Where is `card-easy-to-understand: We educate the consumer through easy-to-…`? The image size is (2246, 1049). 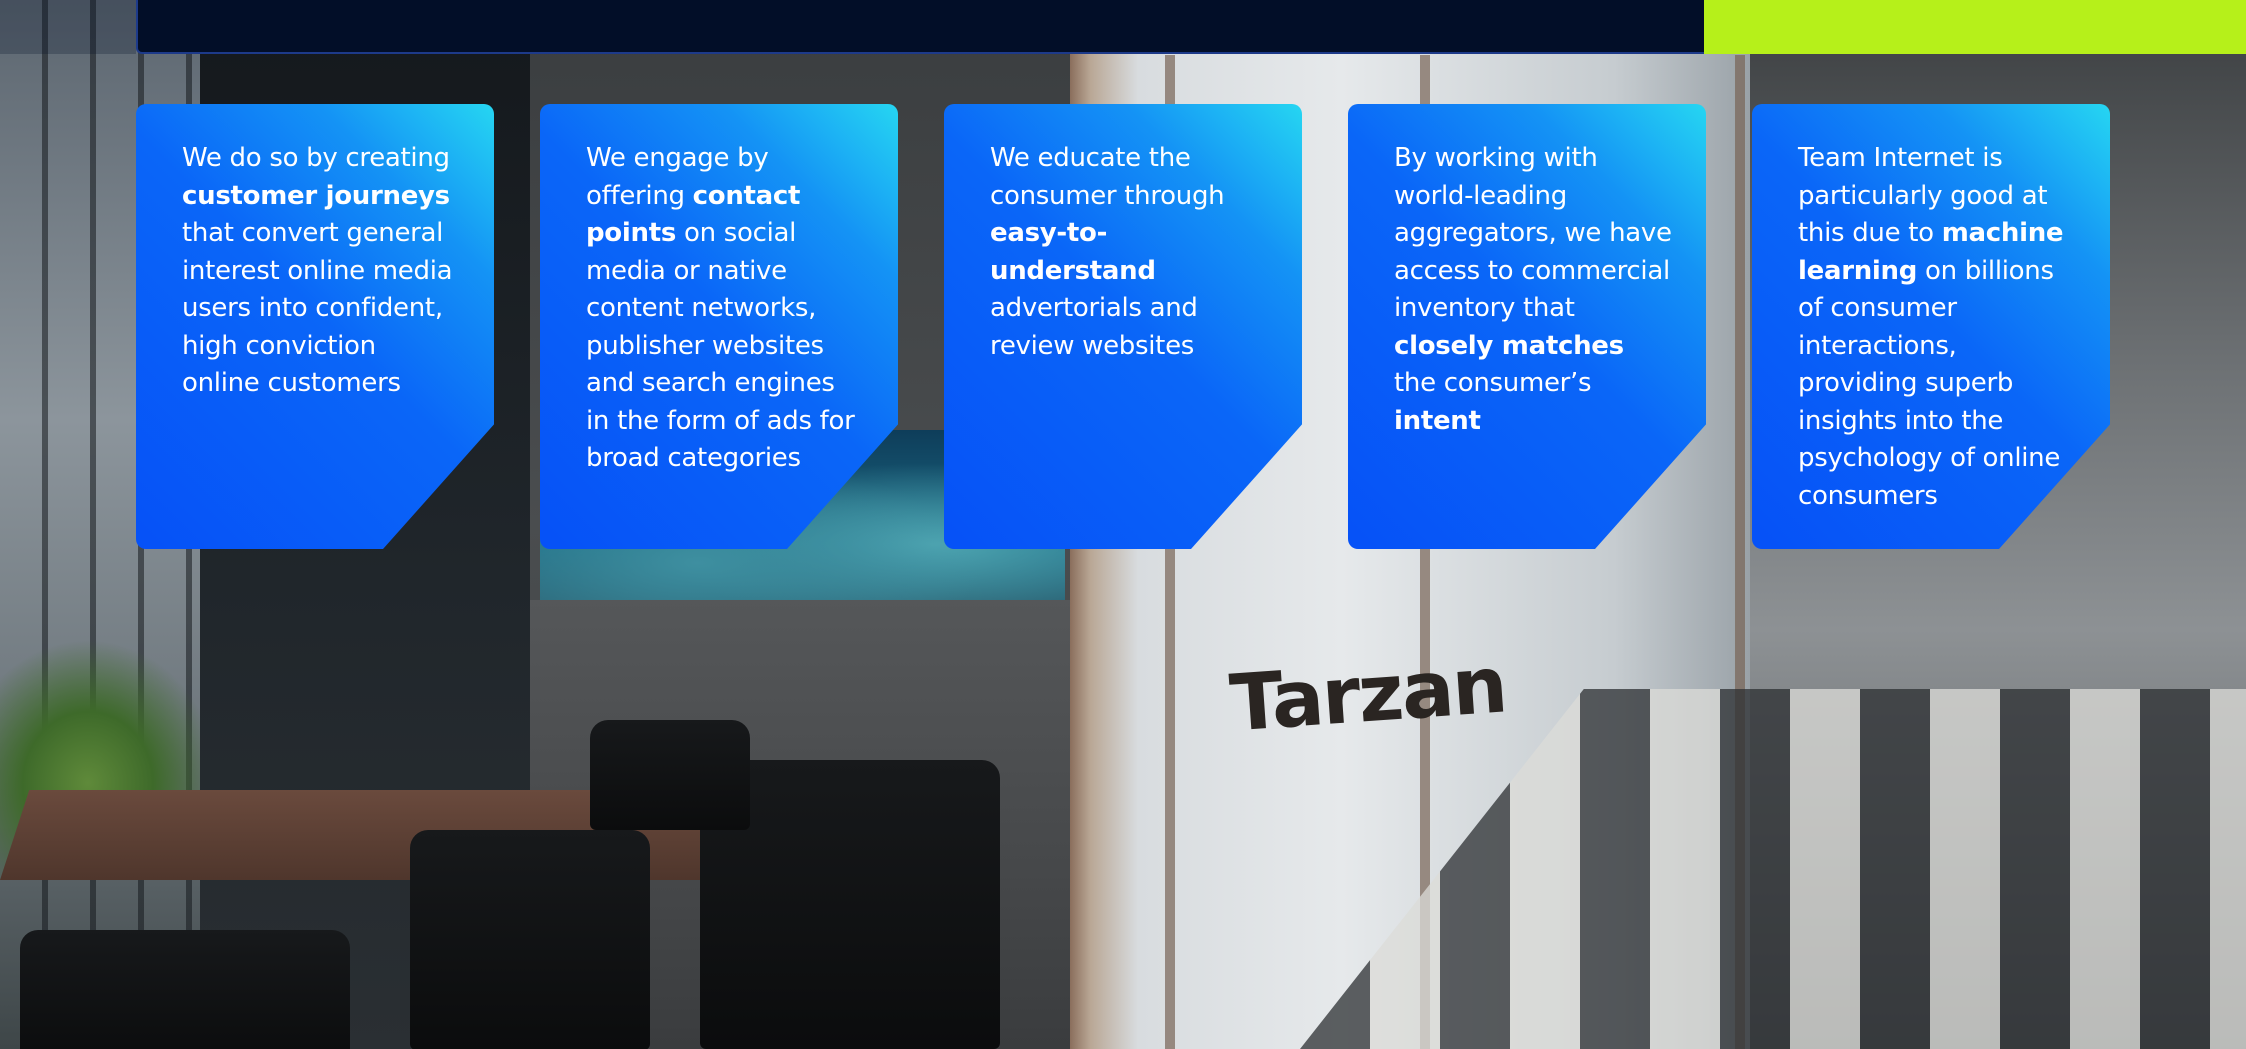
card-easy-to-understand: We educate the consumer through easy-to-… is located at coordinates (1123, 326).